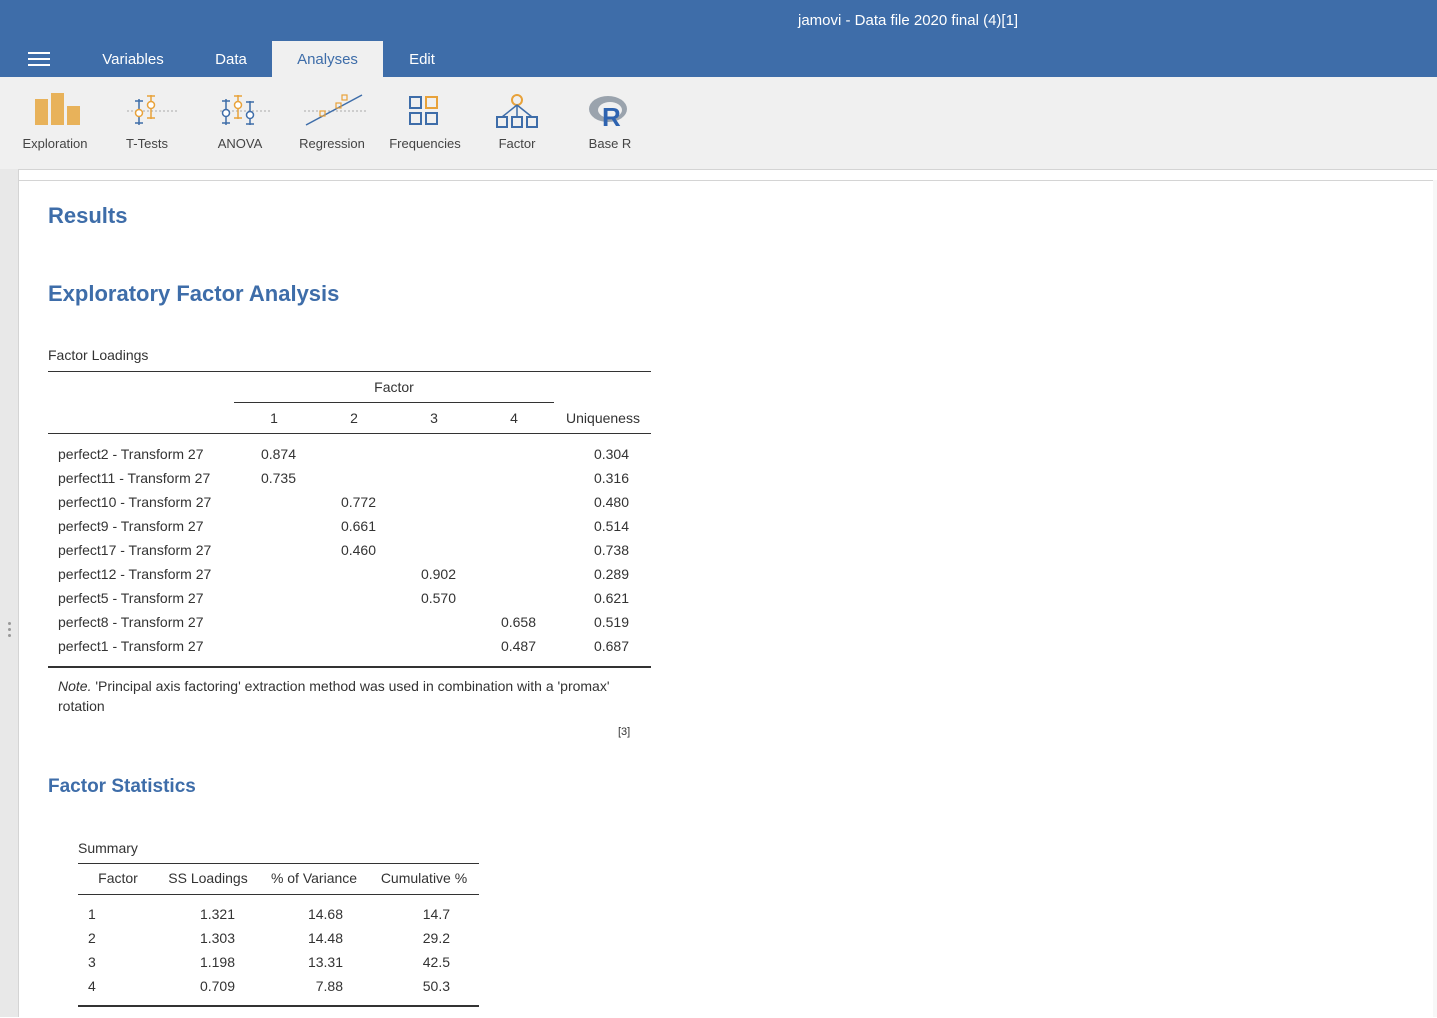  Describe the element at coordinates (329, 986) in the screenshot. I see `summary-cell-pct: 7.88` at that location.